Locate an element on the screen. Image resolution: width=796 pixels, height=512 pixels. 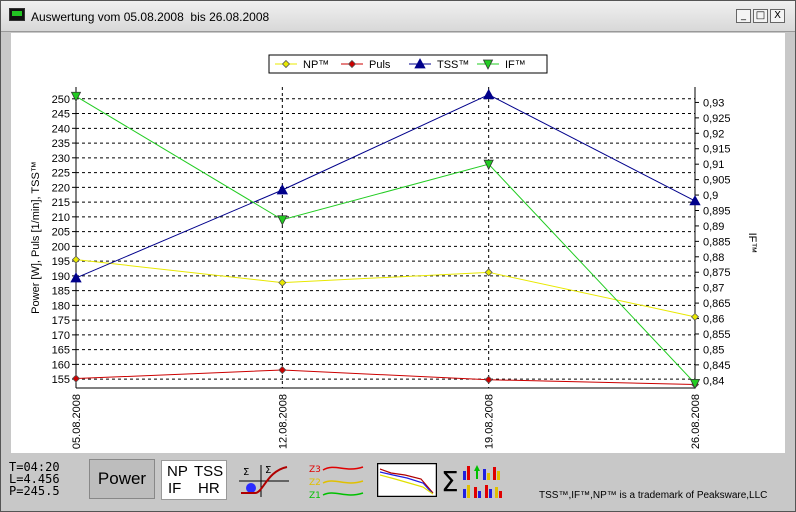
legend-label-2: TSS™ is located at coordinates (453, 65).